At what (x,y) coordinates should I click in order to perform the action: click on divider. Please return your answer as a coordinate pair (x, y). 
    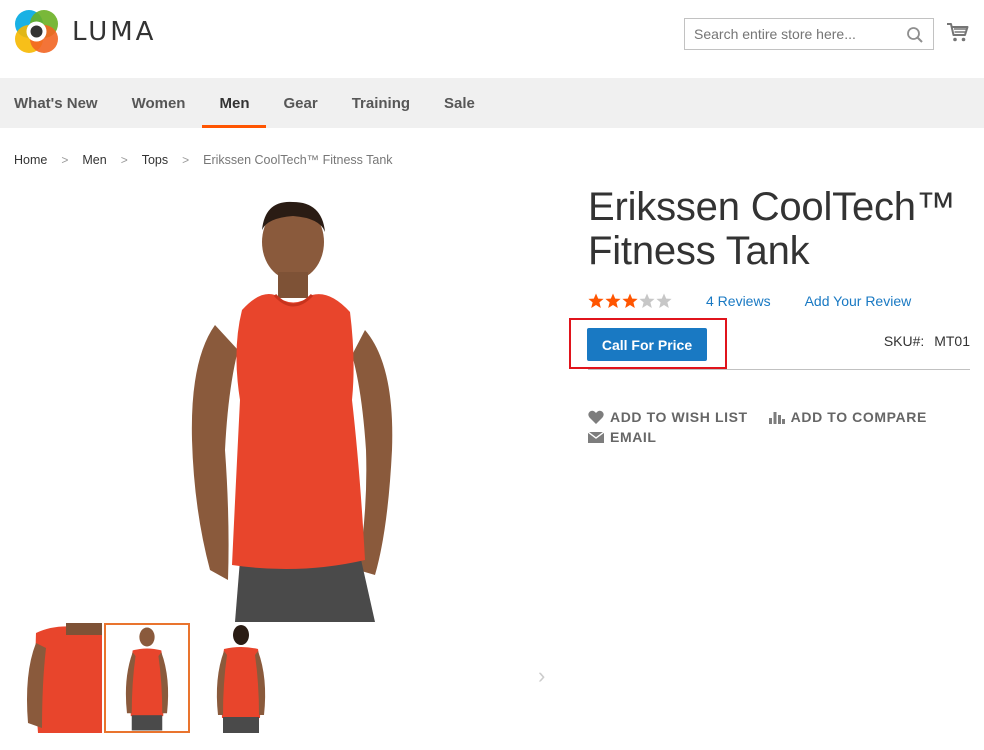
    Looking at the image, I should click on (779, 369).